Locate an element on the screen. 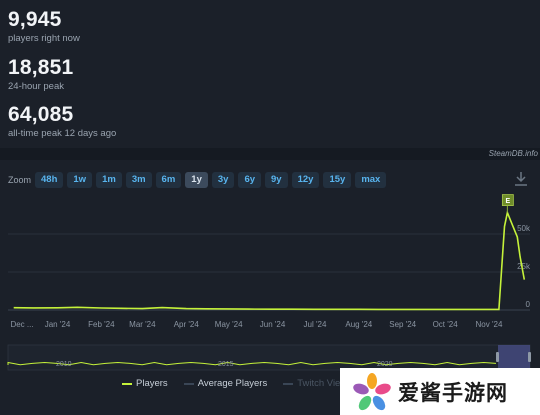 This screenshot has height=415, width=540. zoom-button-15y: 15y is located at coordinates (337, 180).